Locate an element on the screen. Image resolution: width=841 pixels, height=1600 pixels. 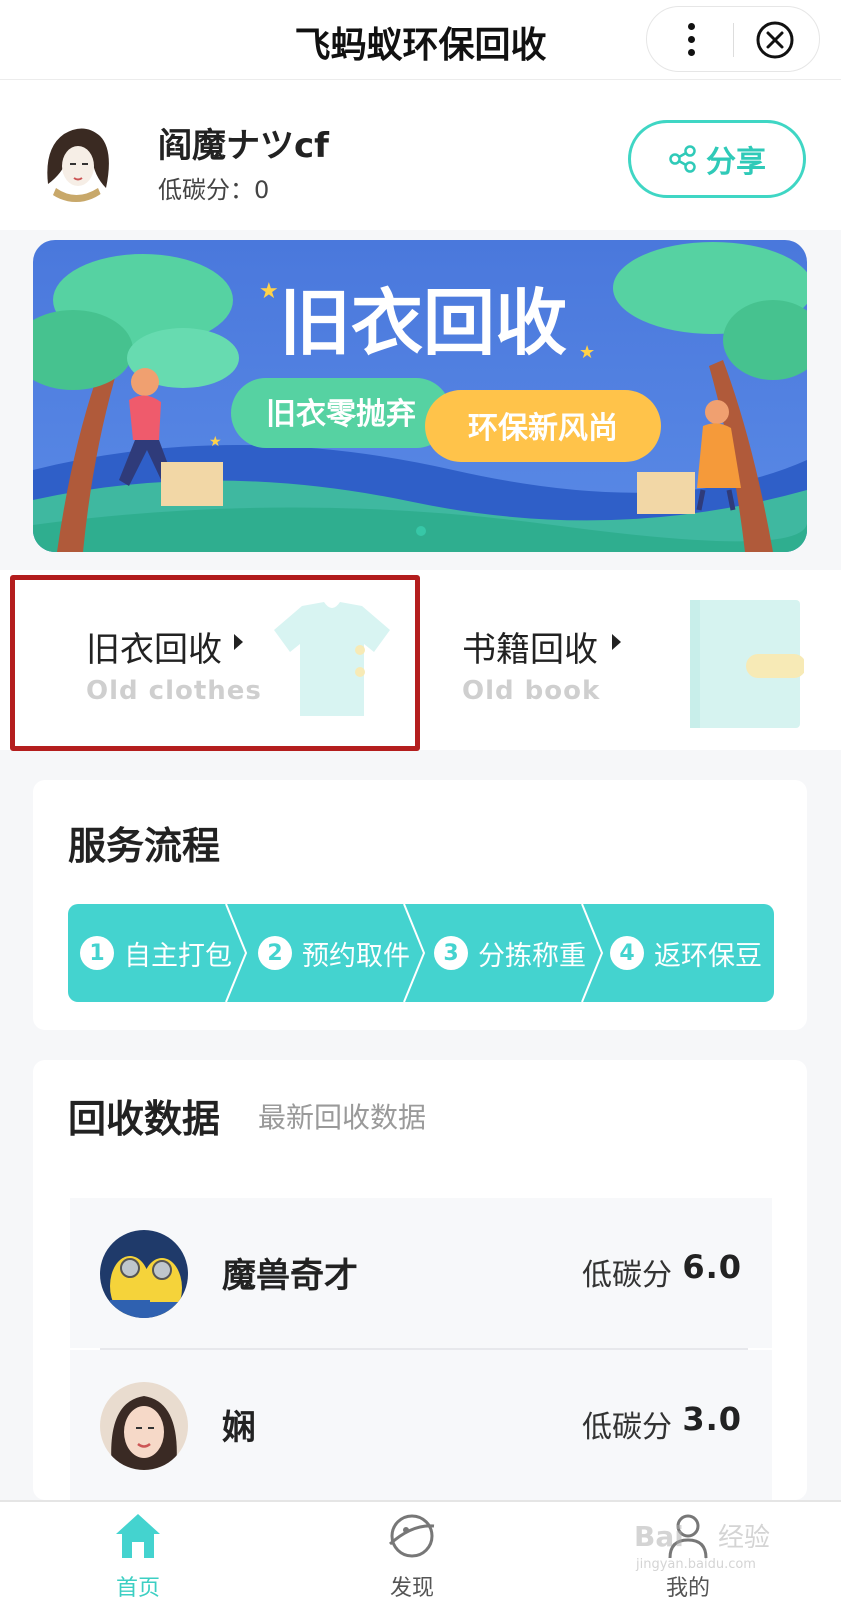
list-item: 娴 低碳分 3.0 is located at coordinates (421, 1425).